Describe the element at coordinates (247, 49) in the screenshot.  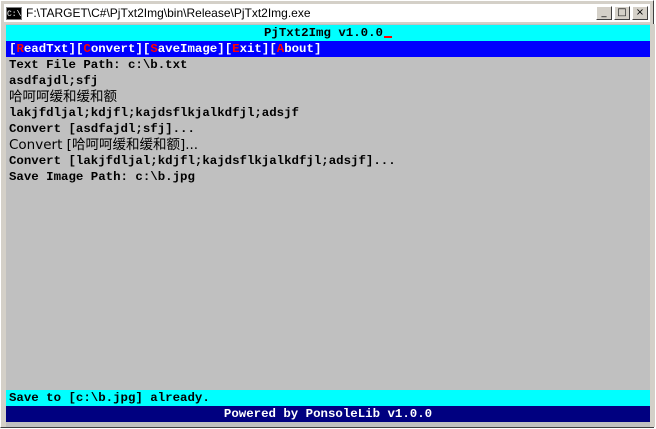
I see `menu-item-exit: [Exit]` at that location.